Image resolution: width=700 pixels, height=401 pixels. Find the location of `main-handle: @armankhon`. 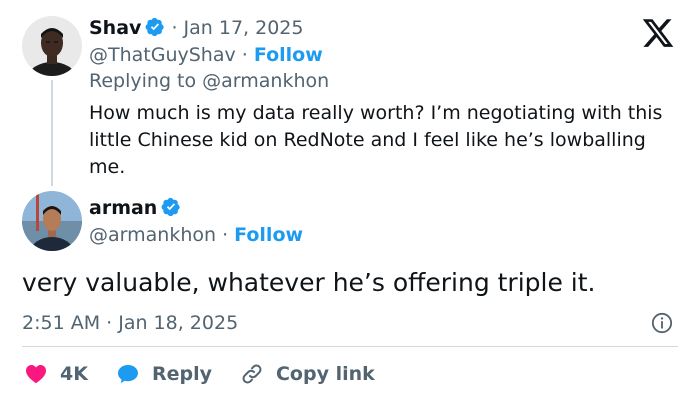

main-handle: @armankhon is located at coordinates (152, 235).